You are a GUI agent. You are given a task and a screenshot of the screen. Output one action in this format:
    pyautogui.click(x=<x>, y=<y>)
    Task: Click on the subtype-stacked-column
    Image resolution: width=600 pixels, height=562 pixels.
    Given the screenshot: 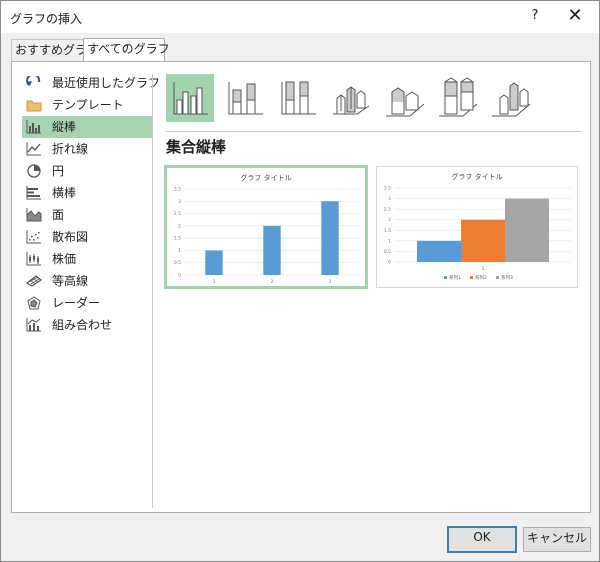 What is the action you would take?
    pyautogui.click(x=245, y=98)
    